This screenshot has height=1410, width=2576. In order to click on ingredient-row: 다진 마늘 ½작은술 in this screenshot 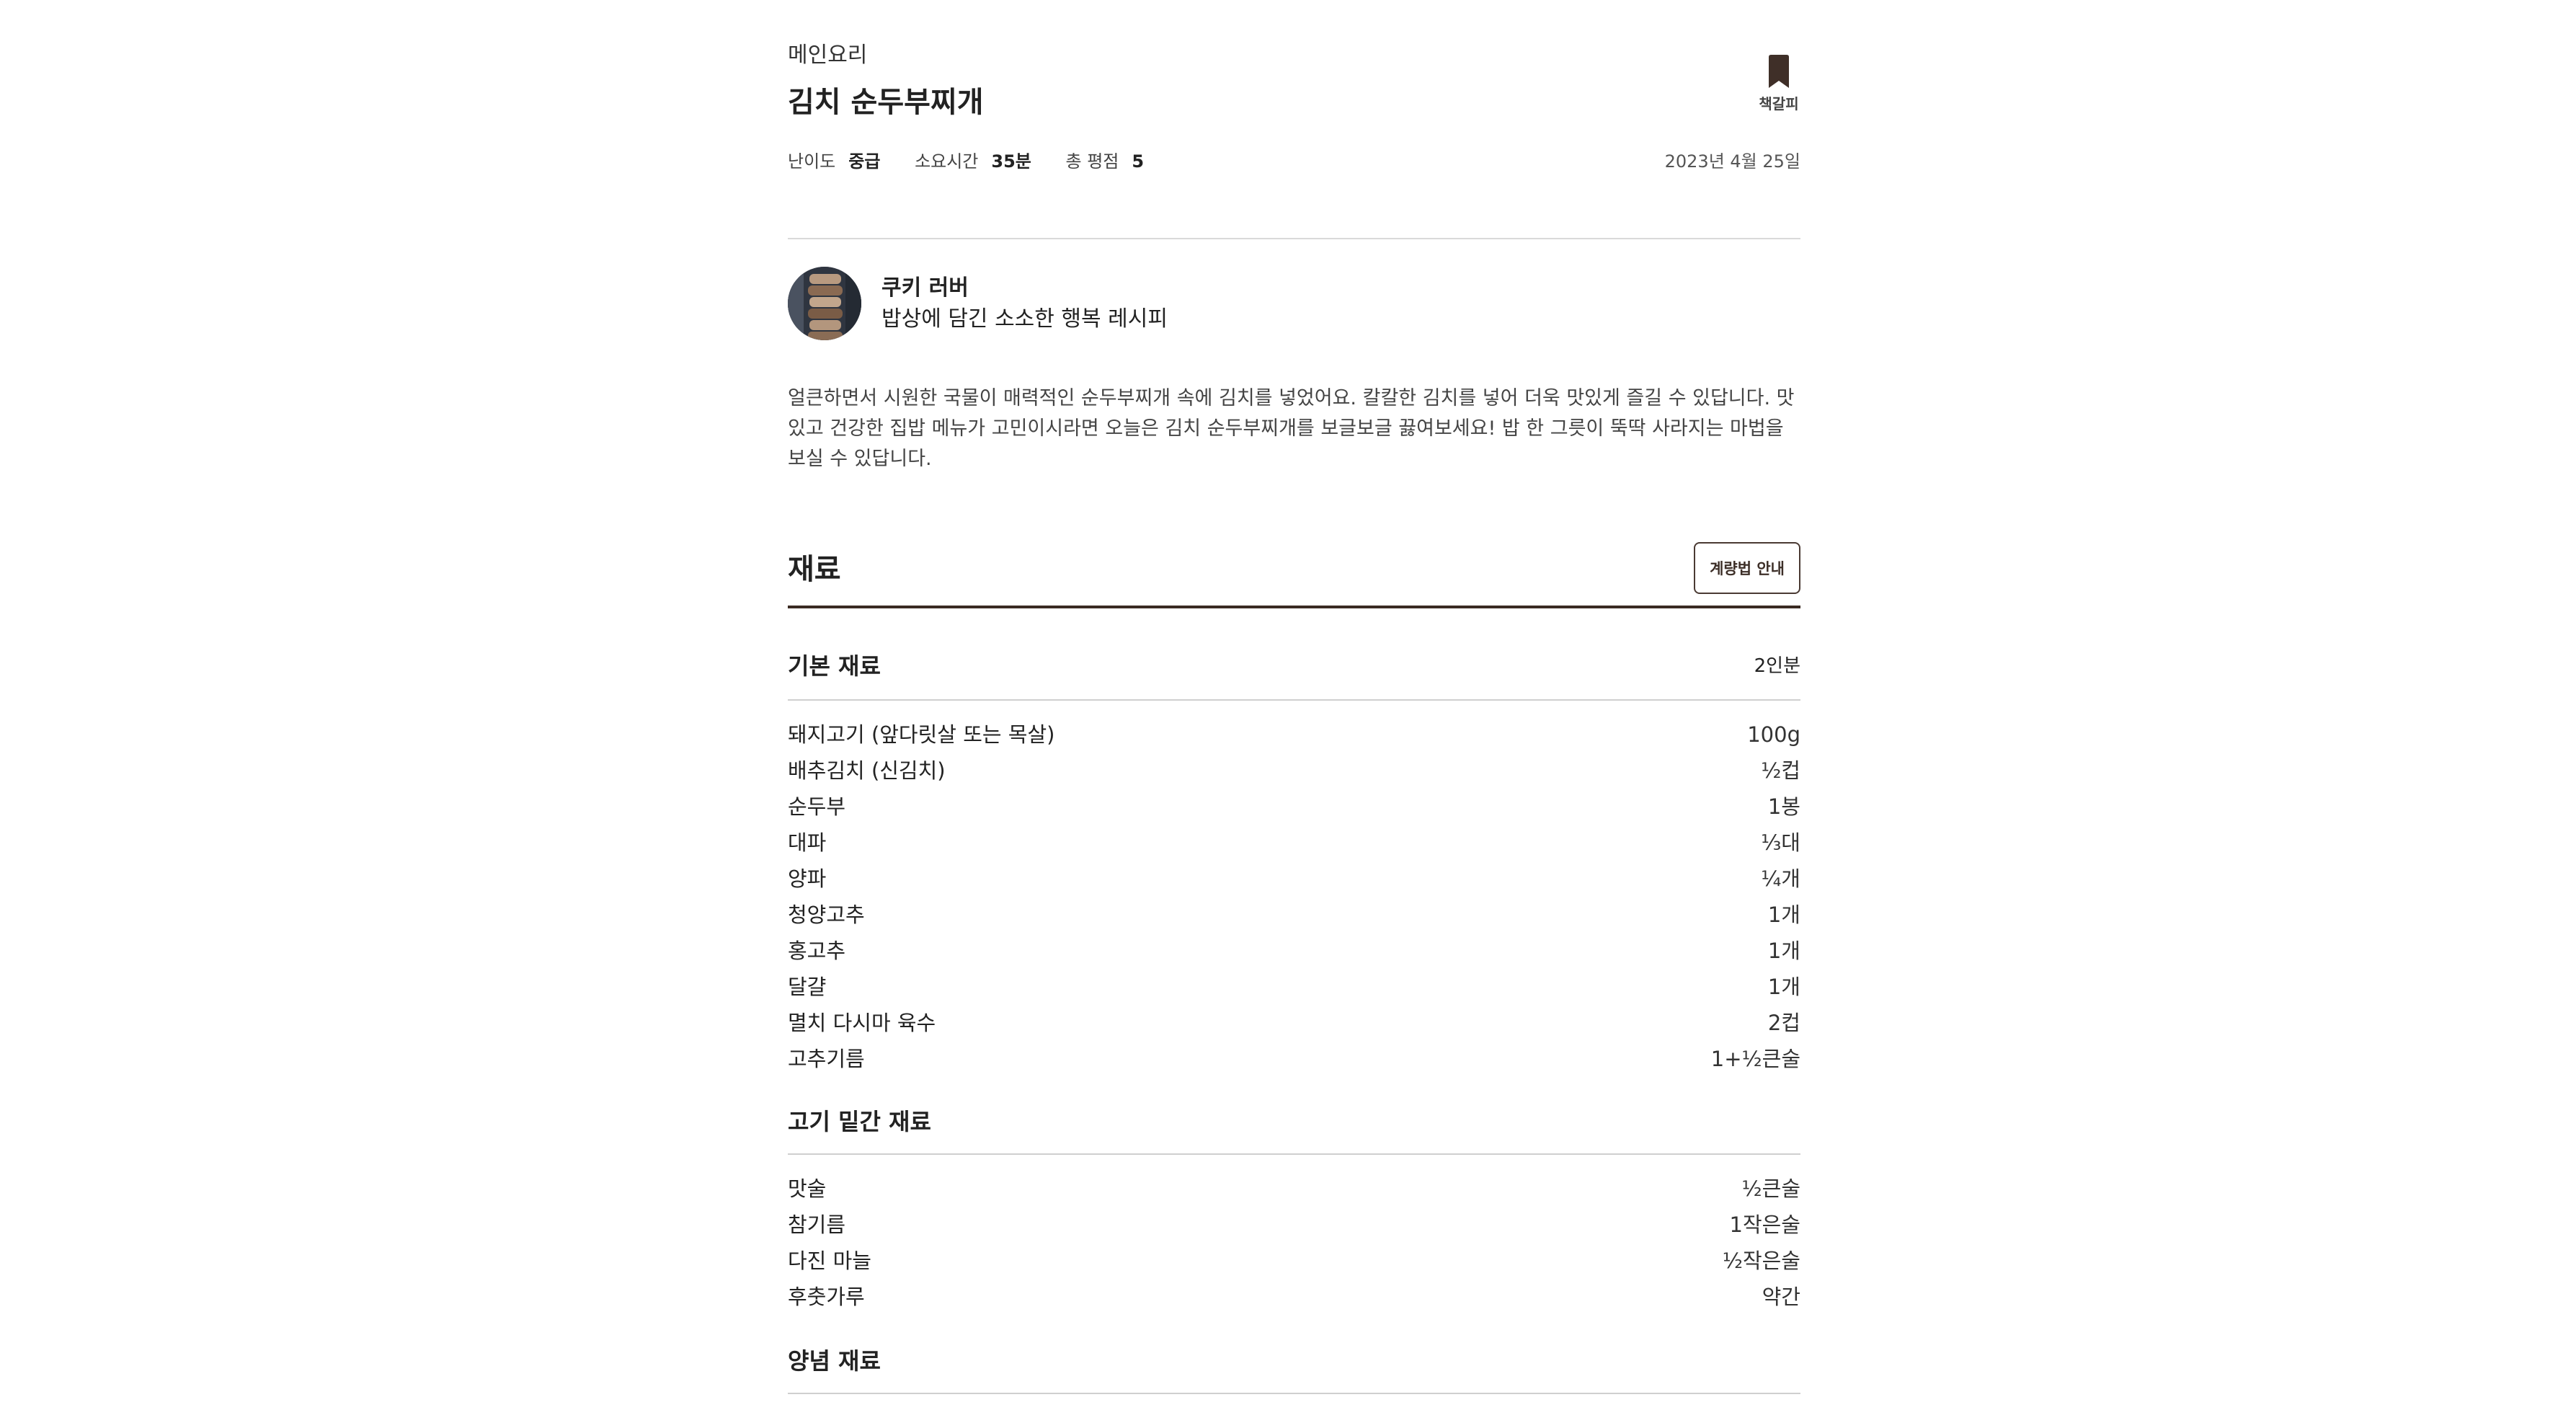, I will do `click(1294, 1261)`.